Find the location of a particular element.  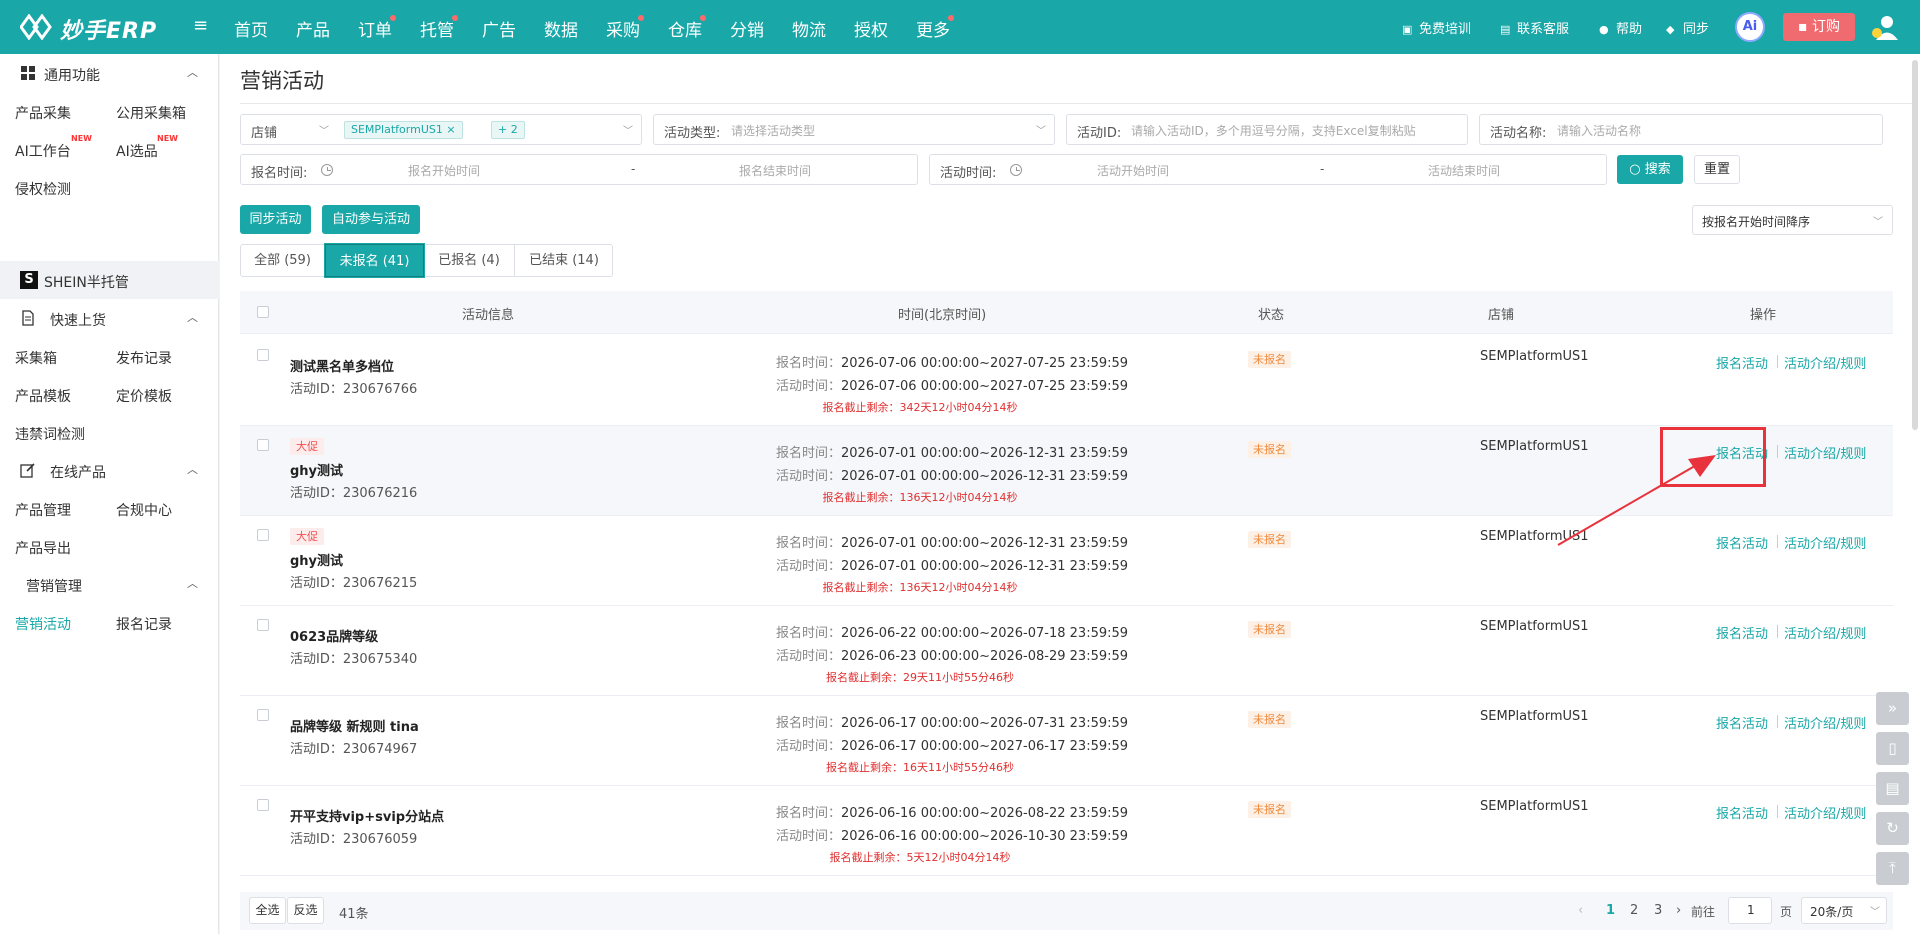

refresh-icon: ↻ is located at coordinates (1892, 828).